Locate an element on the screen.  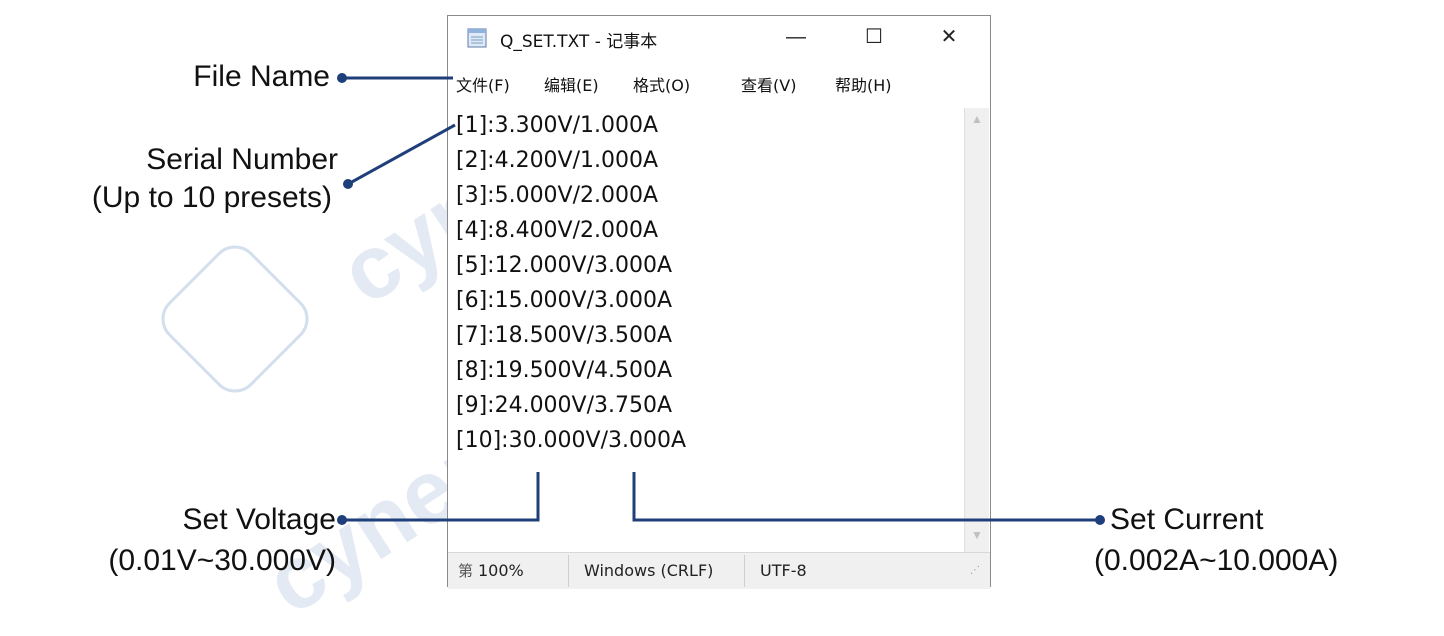
file-name-dot is located at coordinates (342, 78).